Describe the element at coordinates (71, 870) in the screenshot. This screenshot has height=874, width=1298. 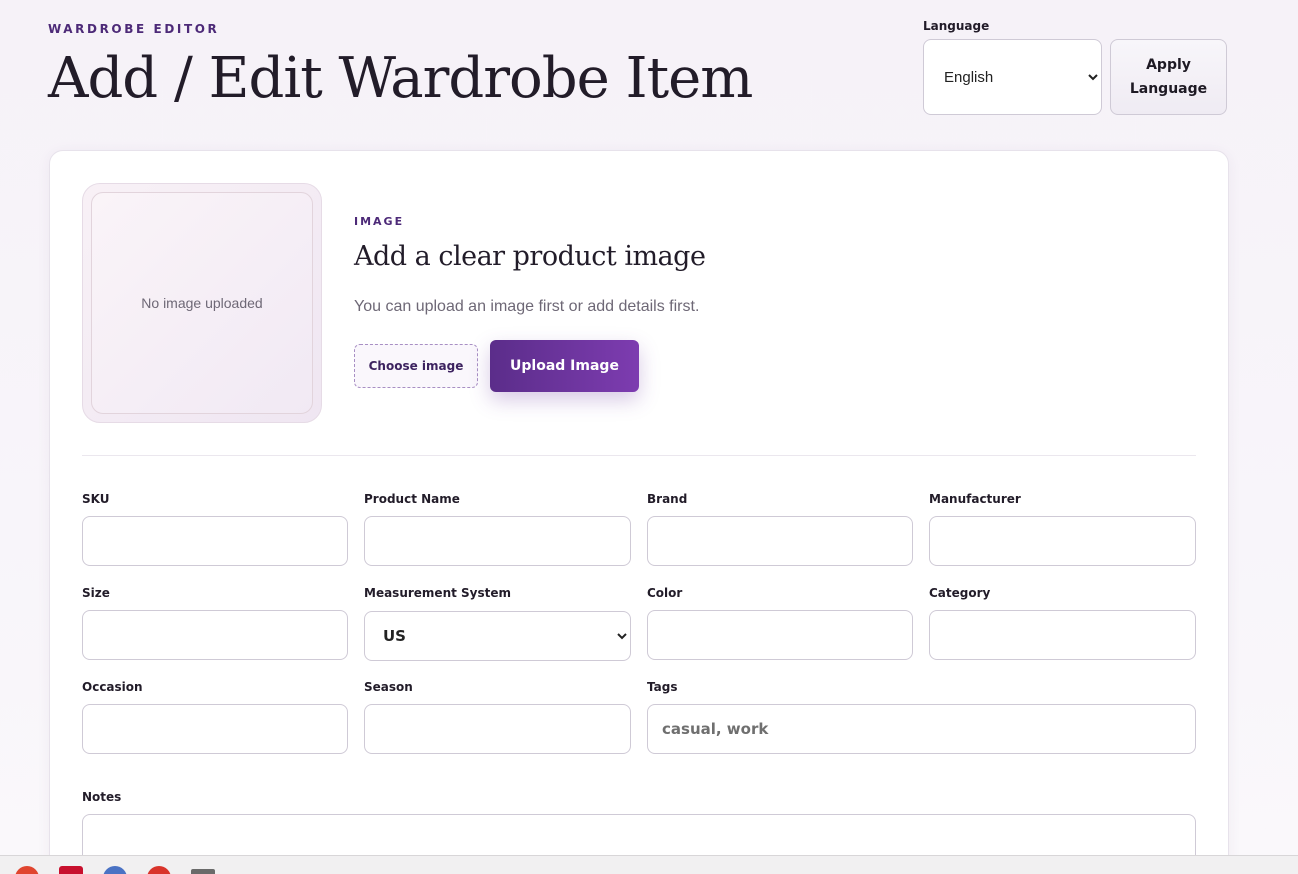
I see `acrobat-icon` at that location.